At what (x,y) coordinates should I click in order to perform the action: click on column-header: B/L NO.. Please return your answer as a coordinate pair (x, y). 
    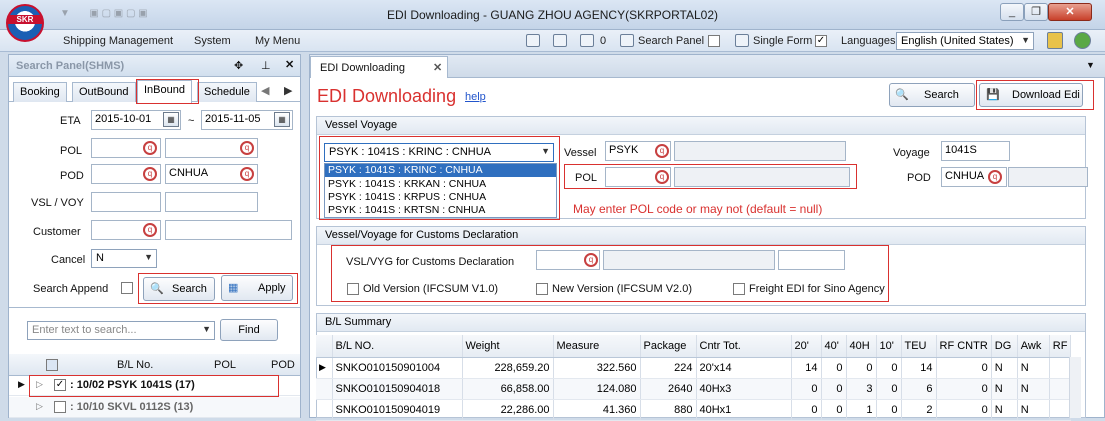
    Looking at the image, I should click on (397, 346).